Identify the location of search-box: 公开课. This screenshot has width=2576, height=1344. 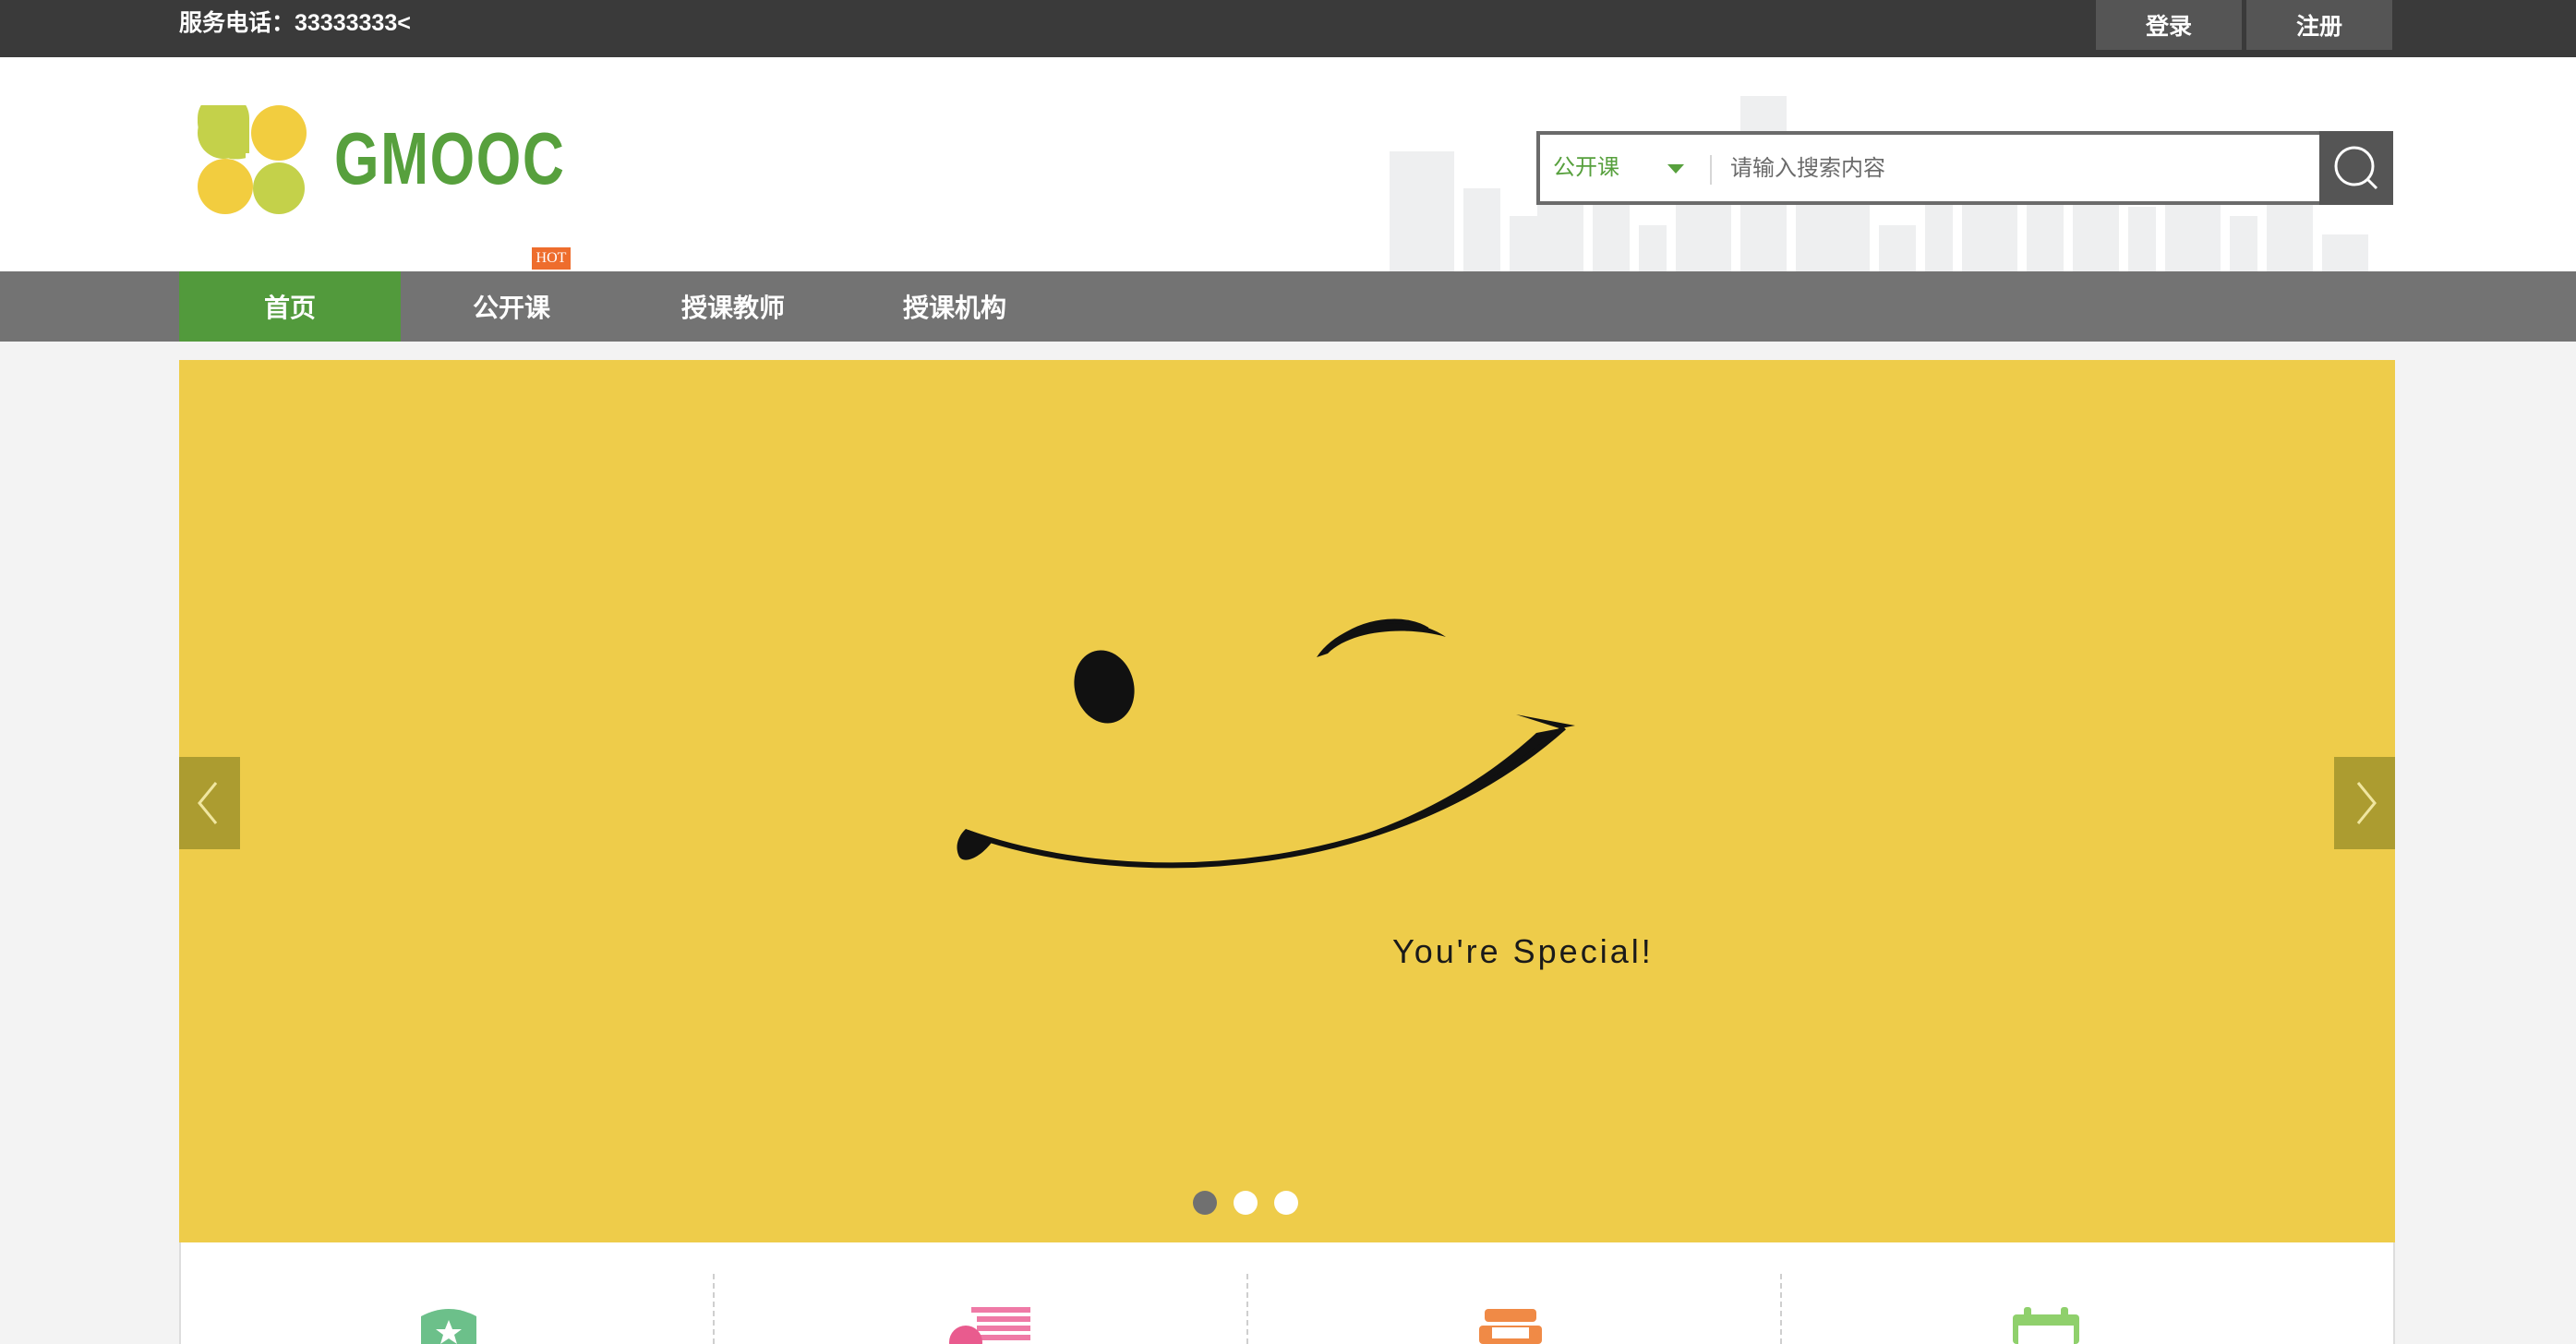
(1964, 168).